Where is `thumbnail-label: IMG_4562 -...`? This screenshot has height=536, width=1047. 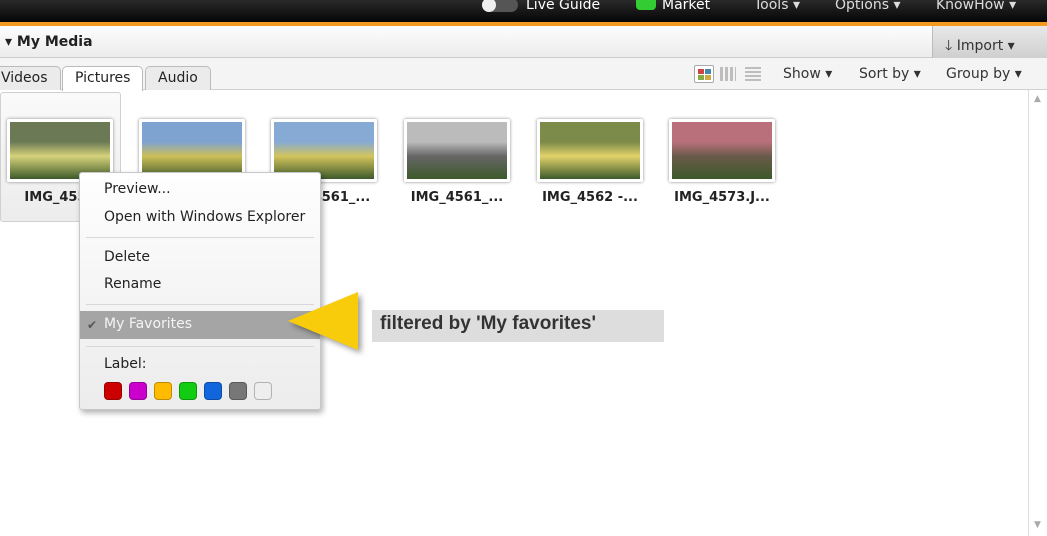 thumbnail-label: IMG_4562 -... is located at coordinates (590, 197).